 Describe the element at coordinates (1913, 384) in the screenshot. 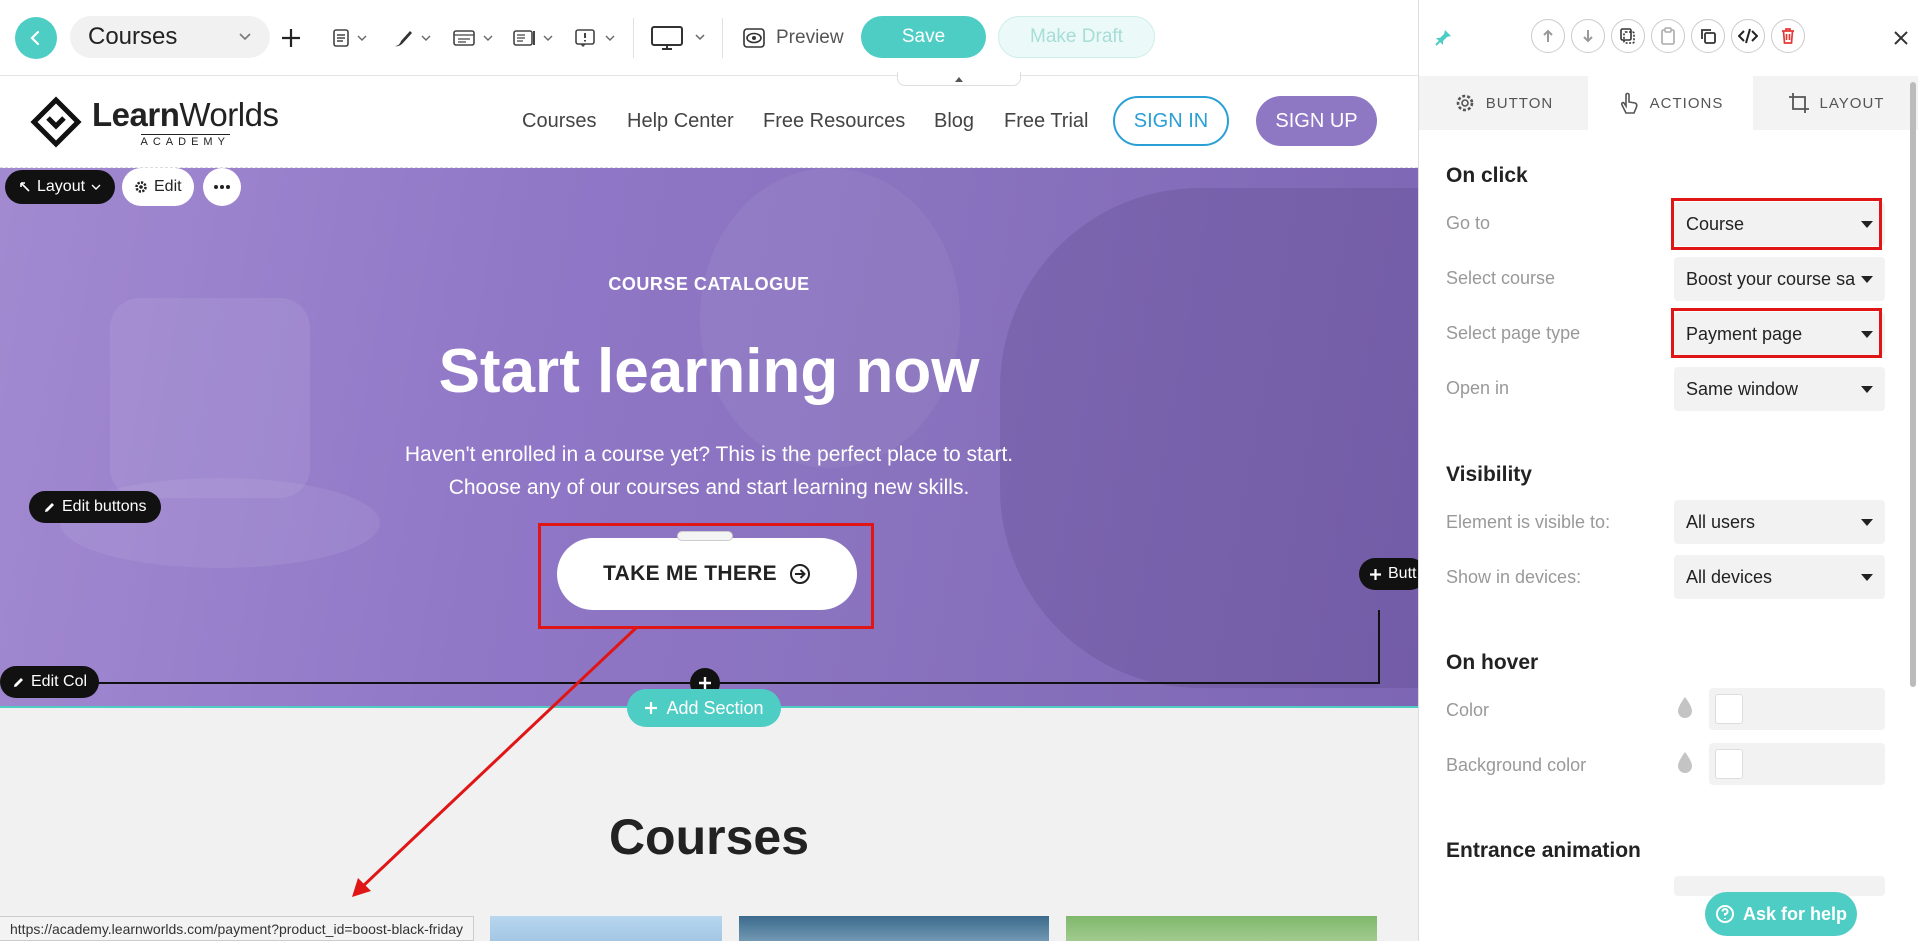

I see `panel-scrollbar` at that location.